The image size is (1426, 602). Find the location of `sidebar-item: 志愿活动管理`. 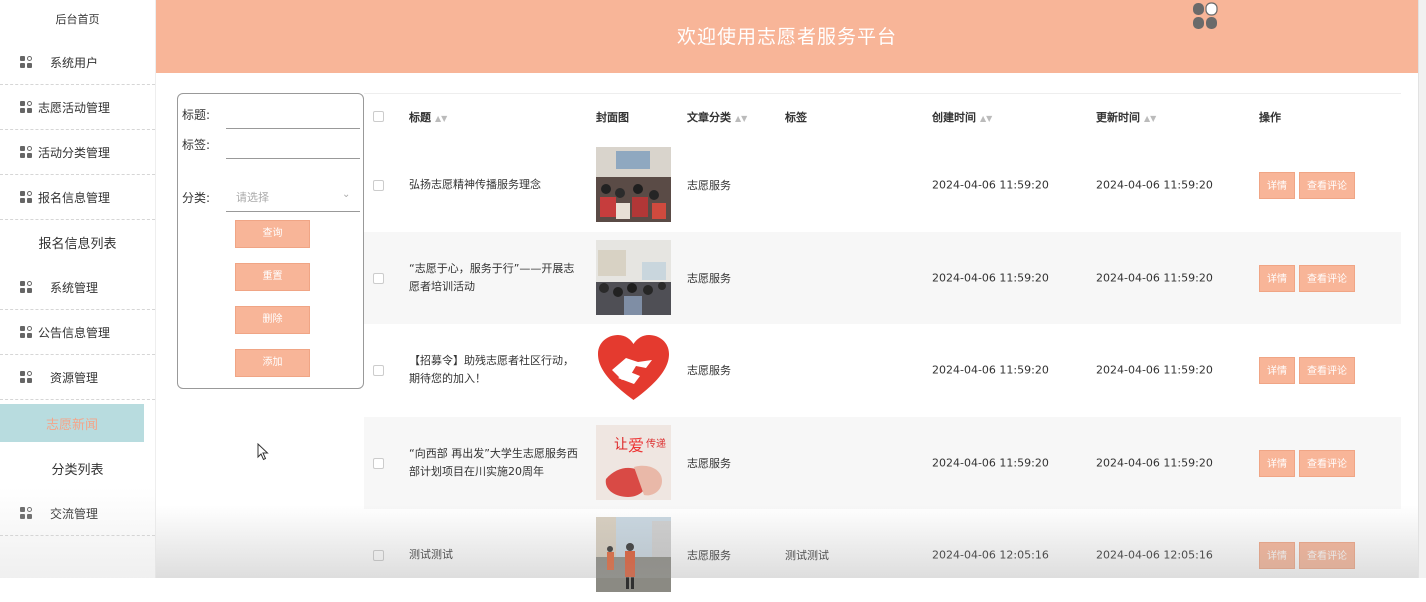

sidebar-item: 志愿活动管理 is located at coordinates (77, 107).